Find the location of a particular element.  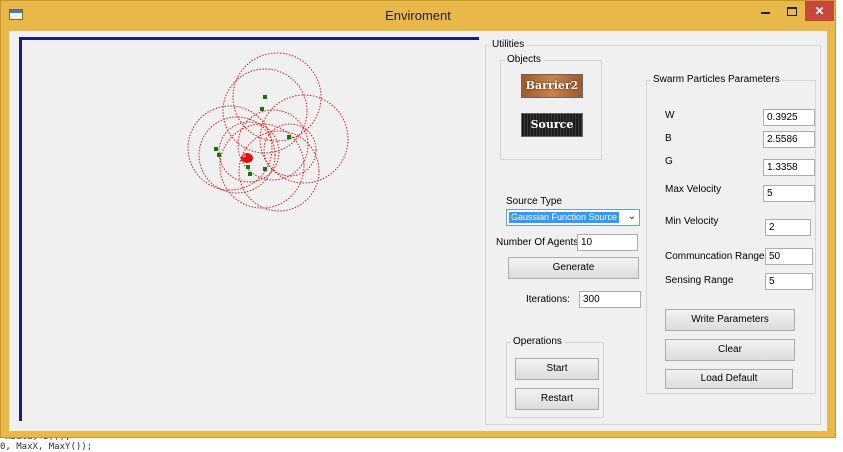

maximize-button is located at coordinates (792, 11).